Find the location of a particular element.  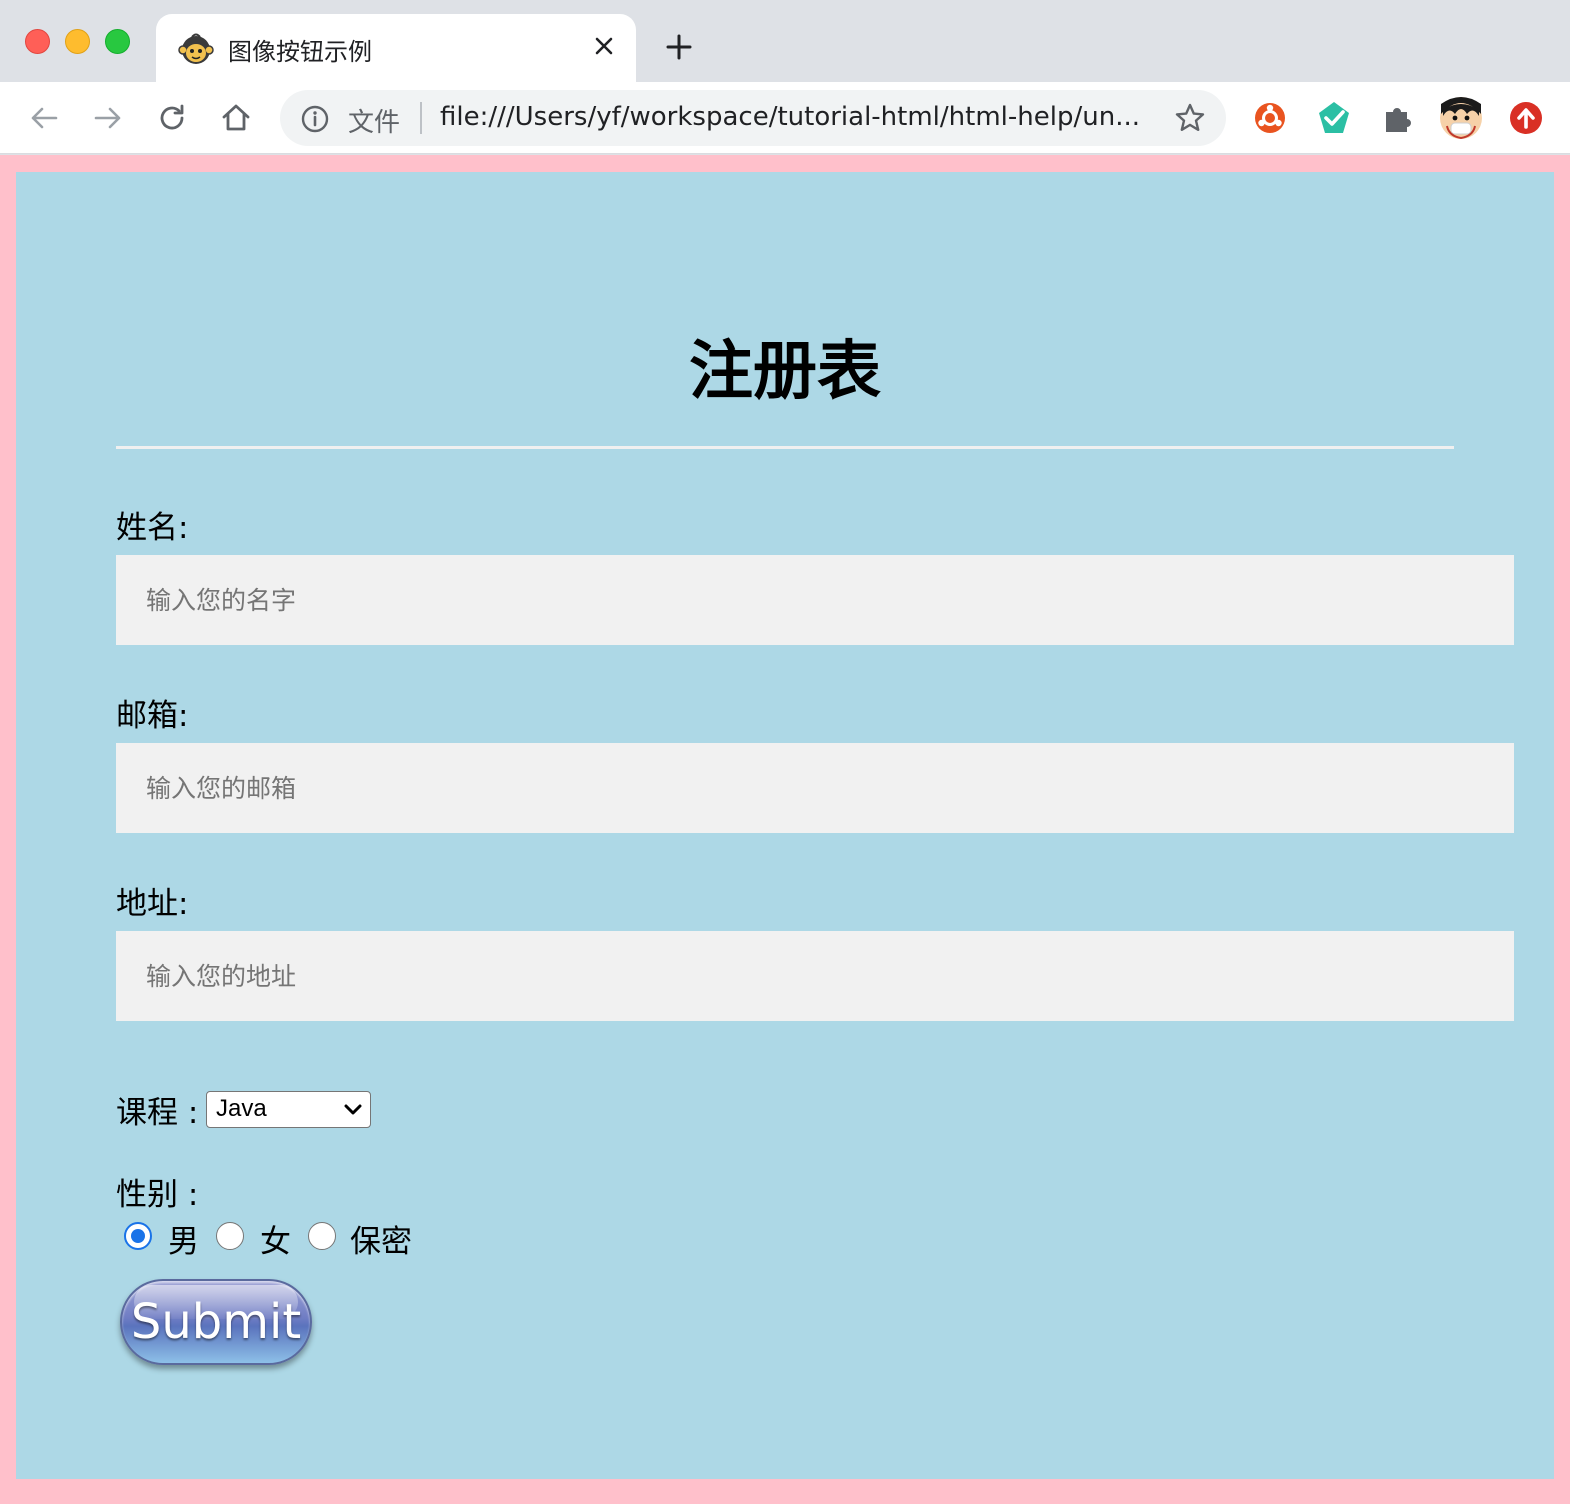

profile-avatar is located at coordinates (1461, 118).